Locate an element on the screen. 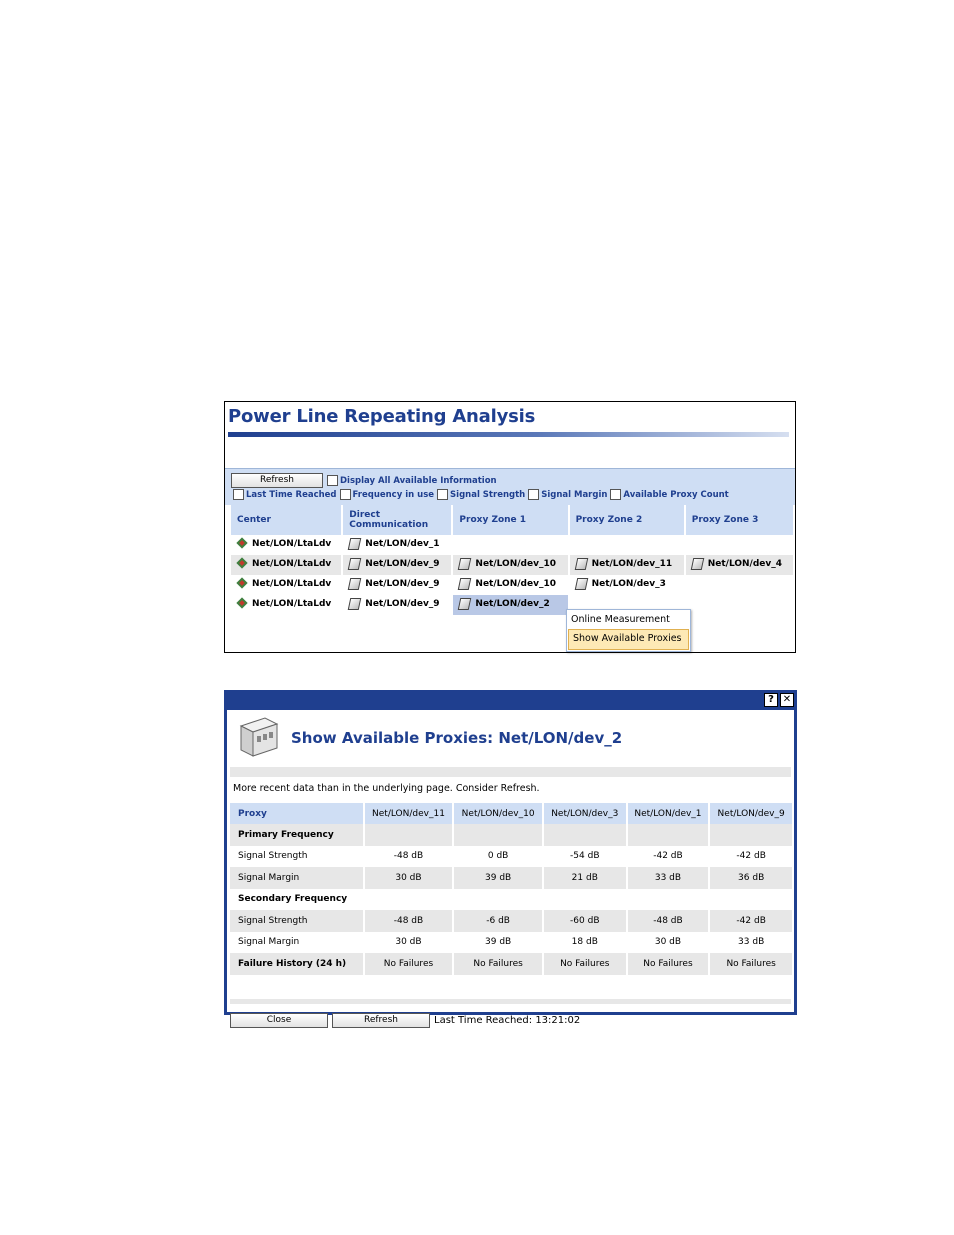  device-cell: Net/LON/dev_3 is located at coordinates (627, 585).